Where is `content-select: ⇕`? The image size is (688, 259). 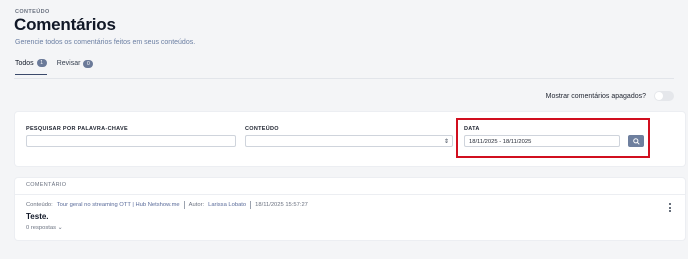
content-select: ⇕ is located at coordinates (349, 141).